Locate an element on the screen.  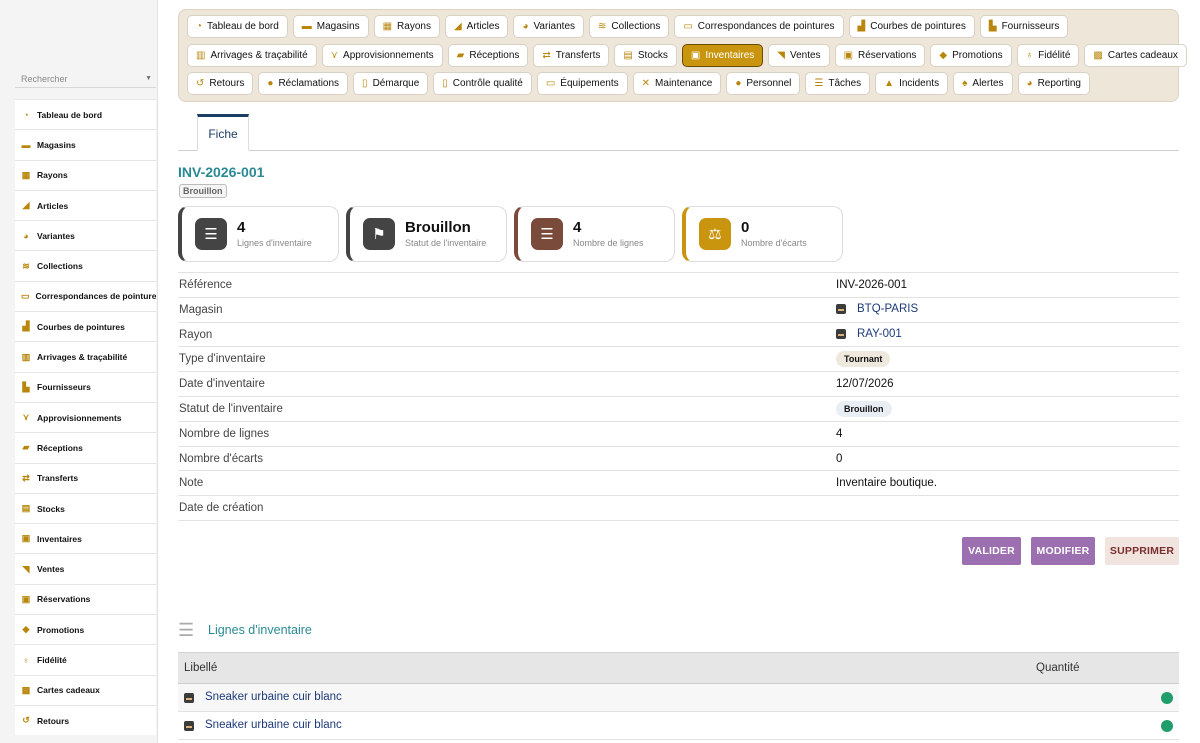
field-label: Date de création is located at coordinates (221, 508).